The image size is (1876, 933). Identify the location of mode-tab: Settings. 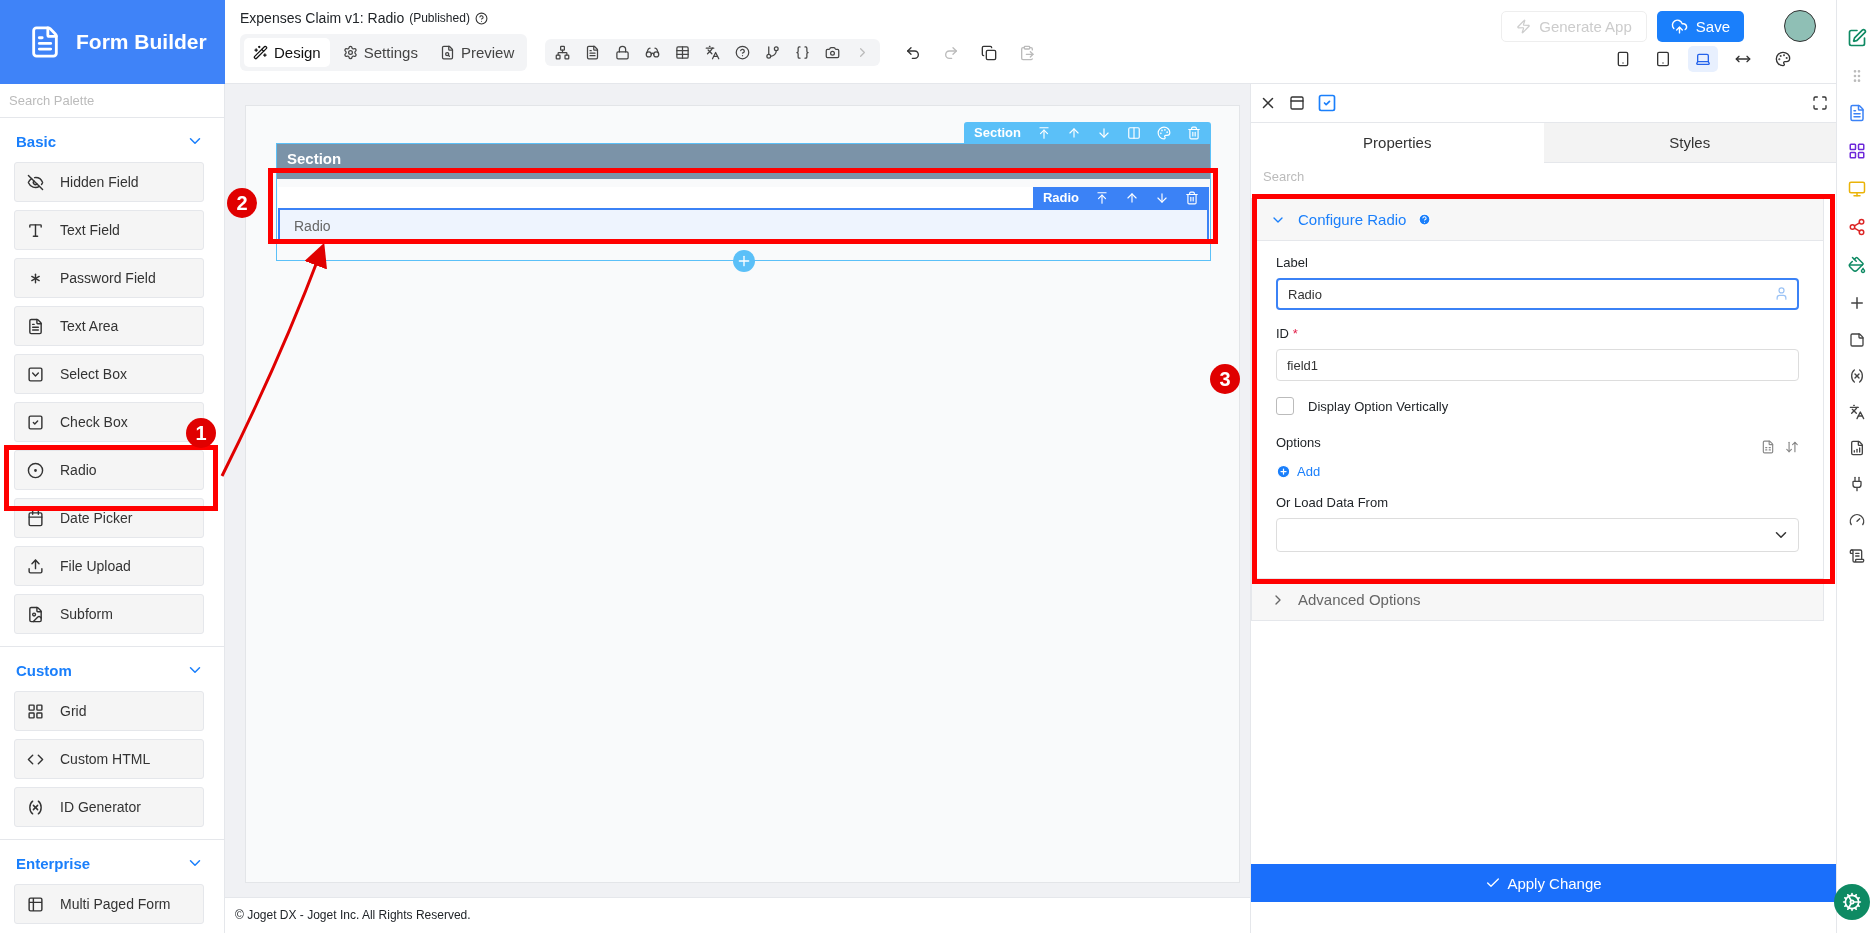
(380, 52).